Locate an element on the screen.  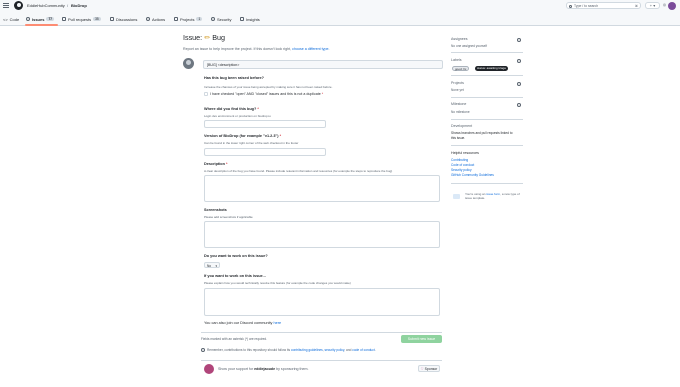
q4-label-text: Description is located at coordinates (214, 164).